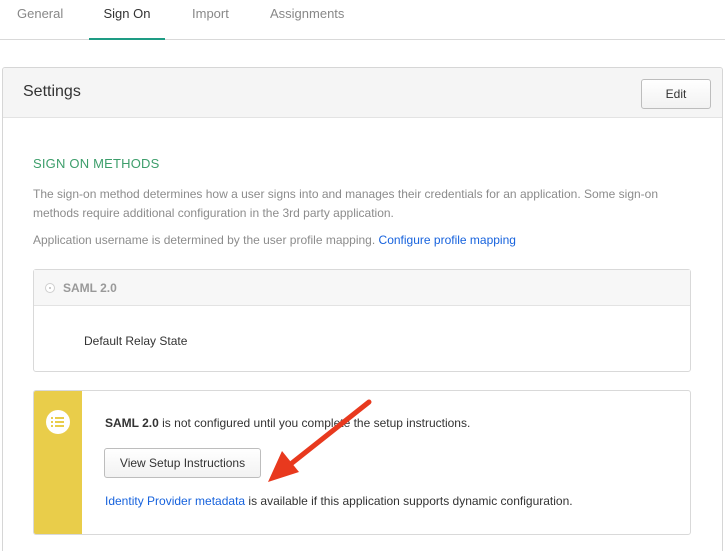 Image resolution: width=725 pixels, height=551 pixels. What do you see at coordinates (127, 20) in the screenshot?
I see `tab-sign-on: Sign On` at bounding box center [127, 20].